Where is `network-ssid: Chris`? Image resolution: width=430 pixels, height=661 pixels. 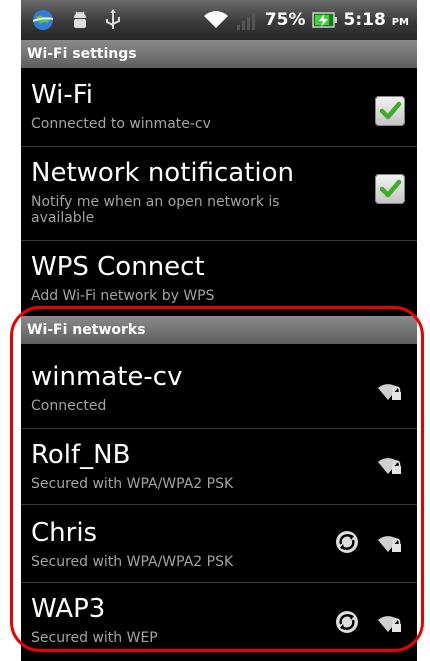
network-ssid: Chris is located at coordinates (64, 533).